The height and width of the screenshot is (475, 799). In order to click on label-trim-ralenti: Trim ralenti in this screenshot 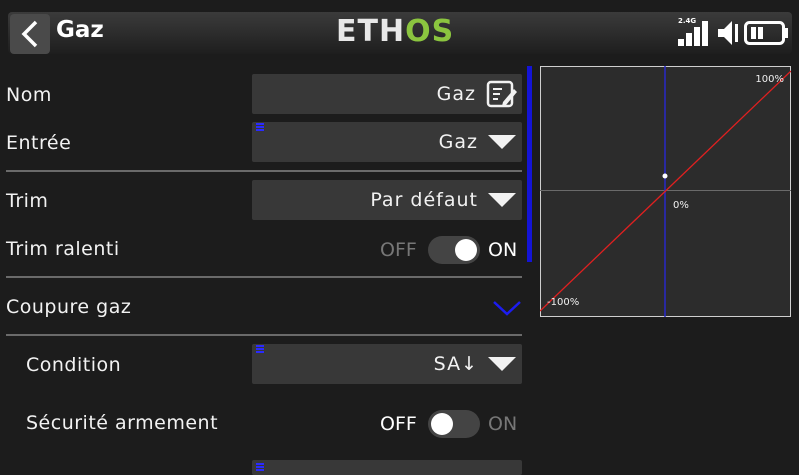, I will do `click(63, 249)`.